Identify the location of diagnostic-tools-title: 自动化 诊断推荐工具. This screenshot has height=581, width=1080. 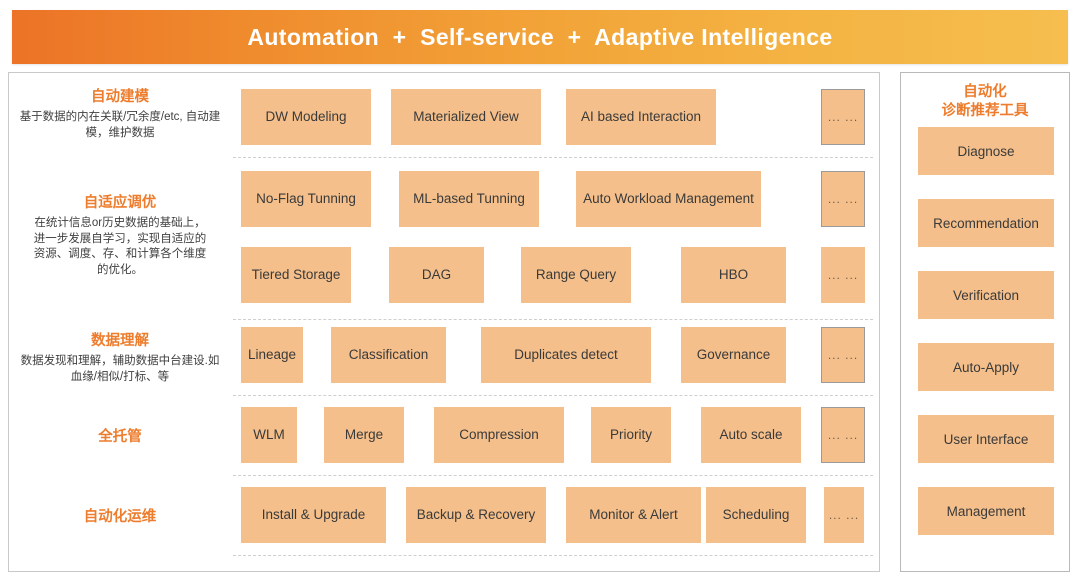
(985, 102).